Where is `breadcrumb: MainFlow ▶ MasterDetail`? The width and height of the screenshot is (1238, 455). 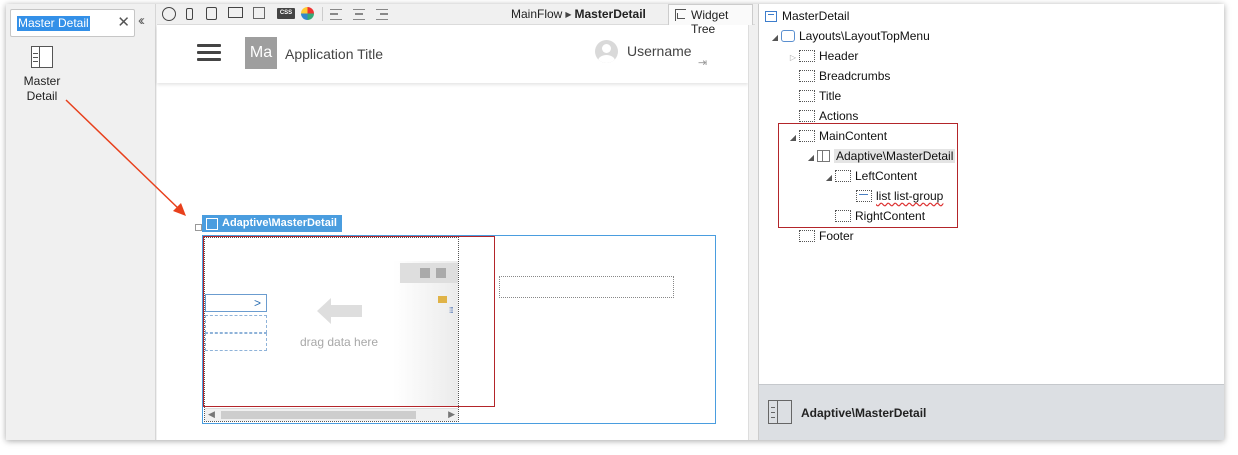 breadcrumb: MainFlow ▶ MasterDetail is located at coordinates (578, 14).